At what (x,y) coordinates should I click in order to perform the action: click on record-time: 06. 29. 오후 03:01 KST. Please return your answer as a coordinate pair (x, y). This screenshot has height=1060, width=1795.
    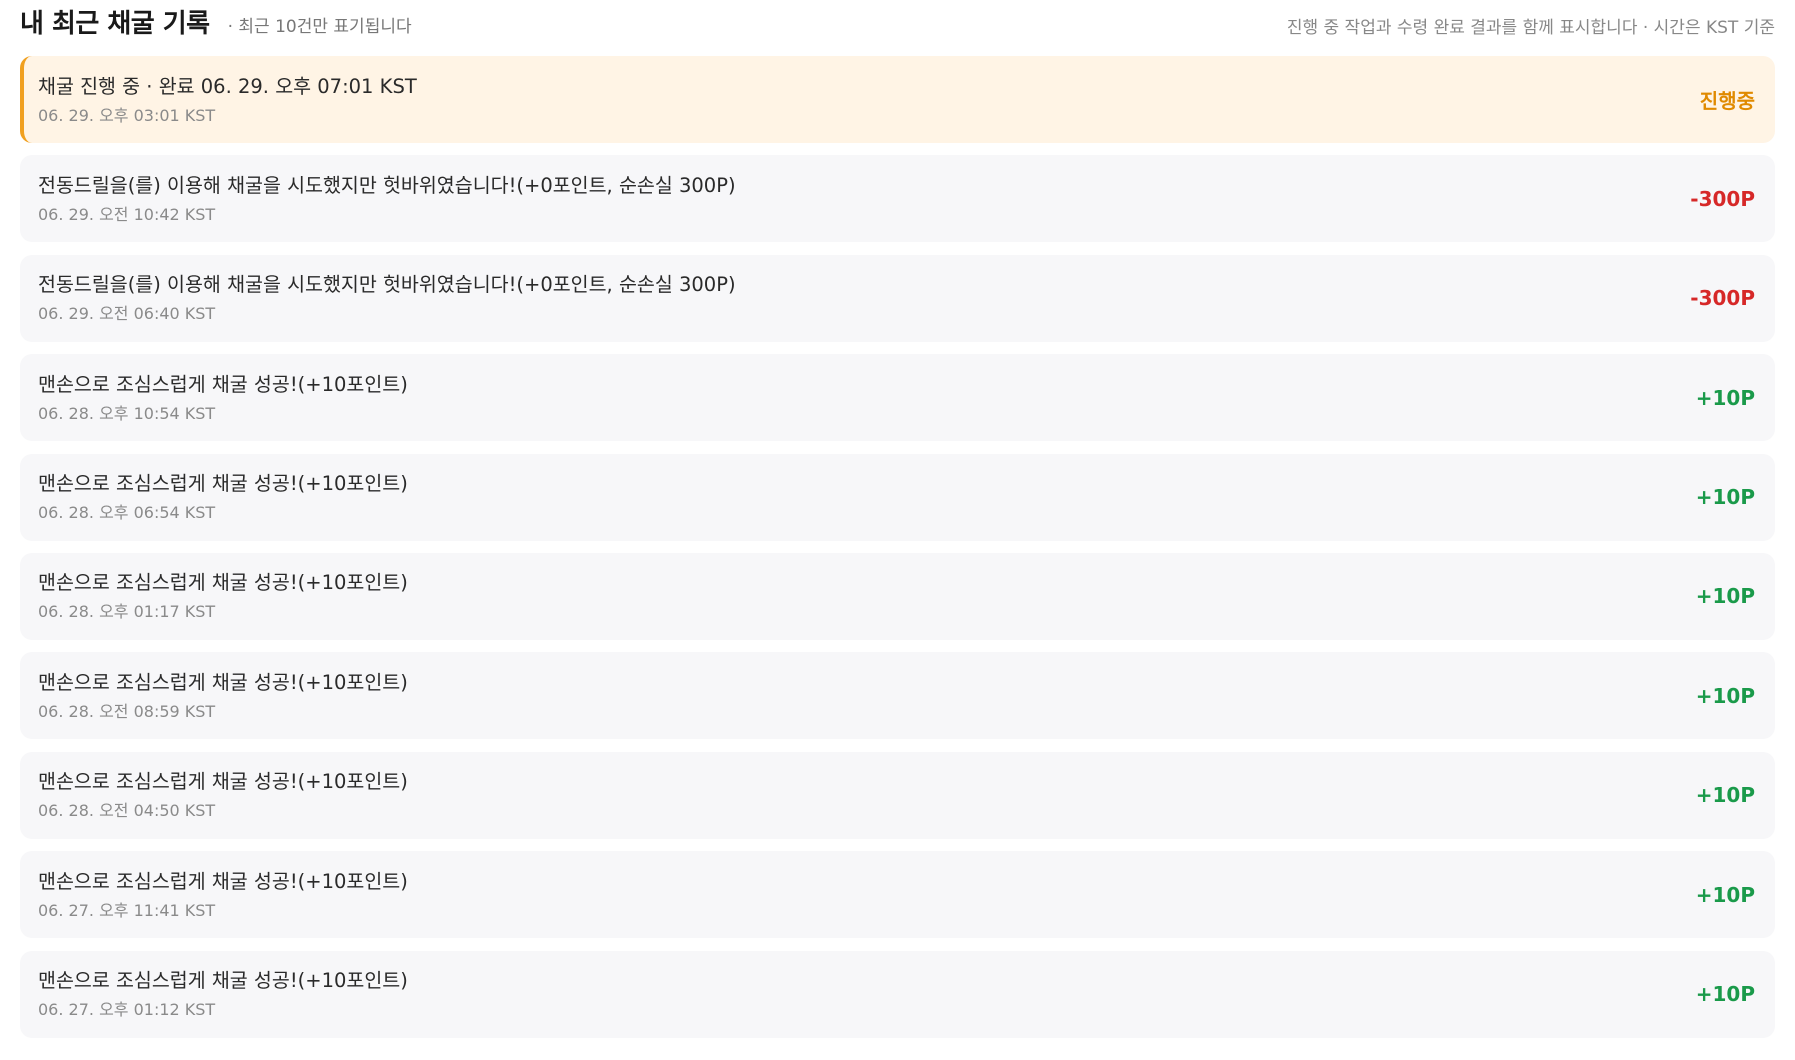
    Looking at the image, I should click on (127, 115).